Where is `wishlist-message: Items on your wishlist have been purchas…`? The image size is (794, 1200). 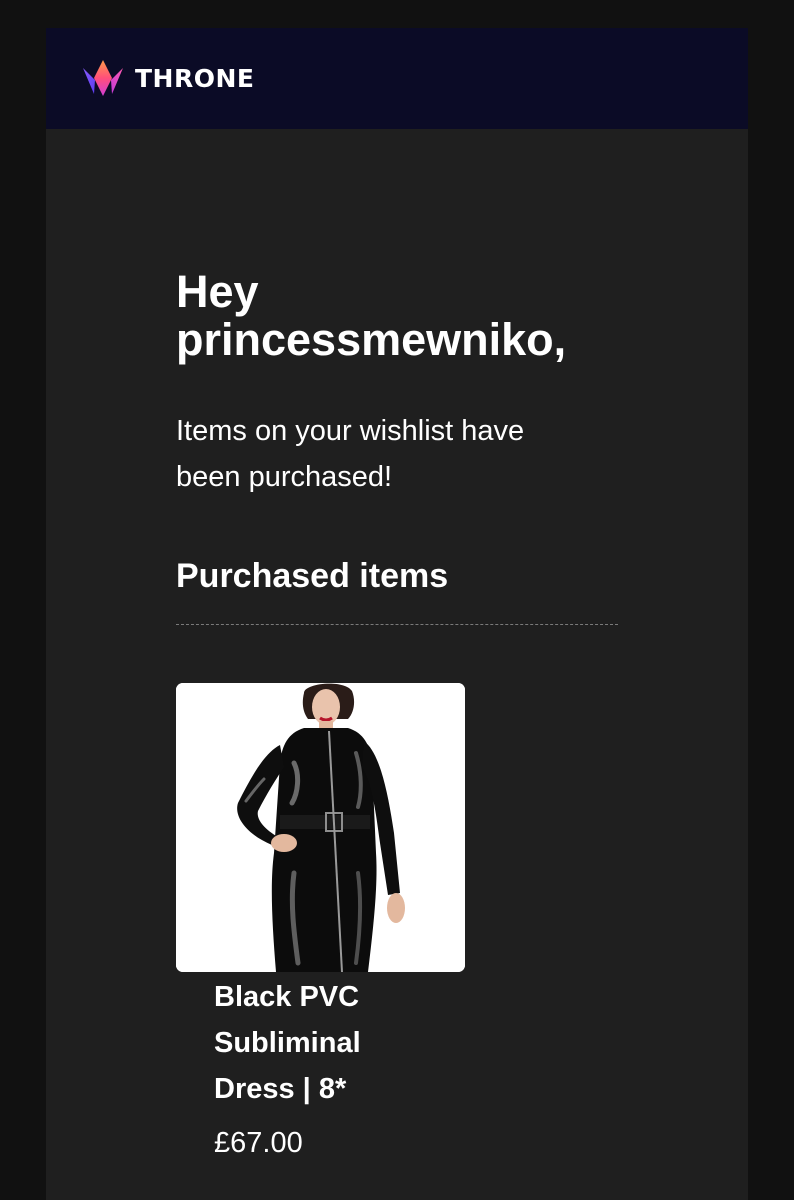
wishlist-message: Items on your wishlist have been purchas… is located at coordinates (350, 454).